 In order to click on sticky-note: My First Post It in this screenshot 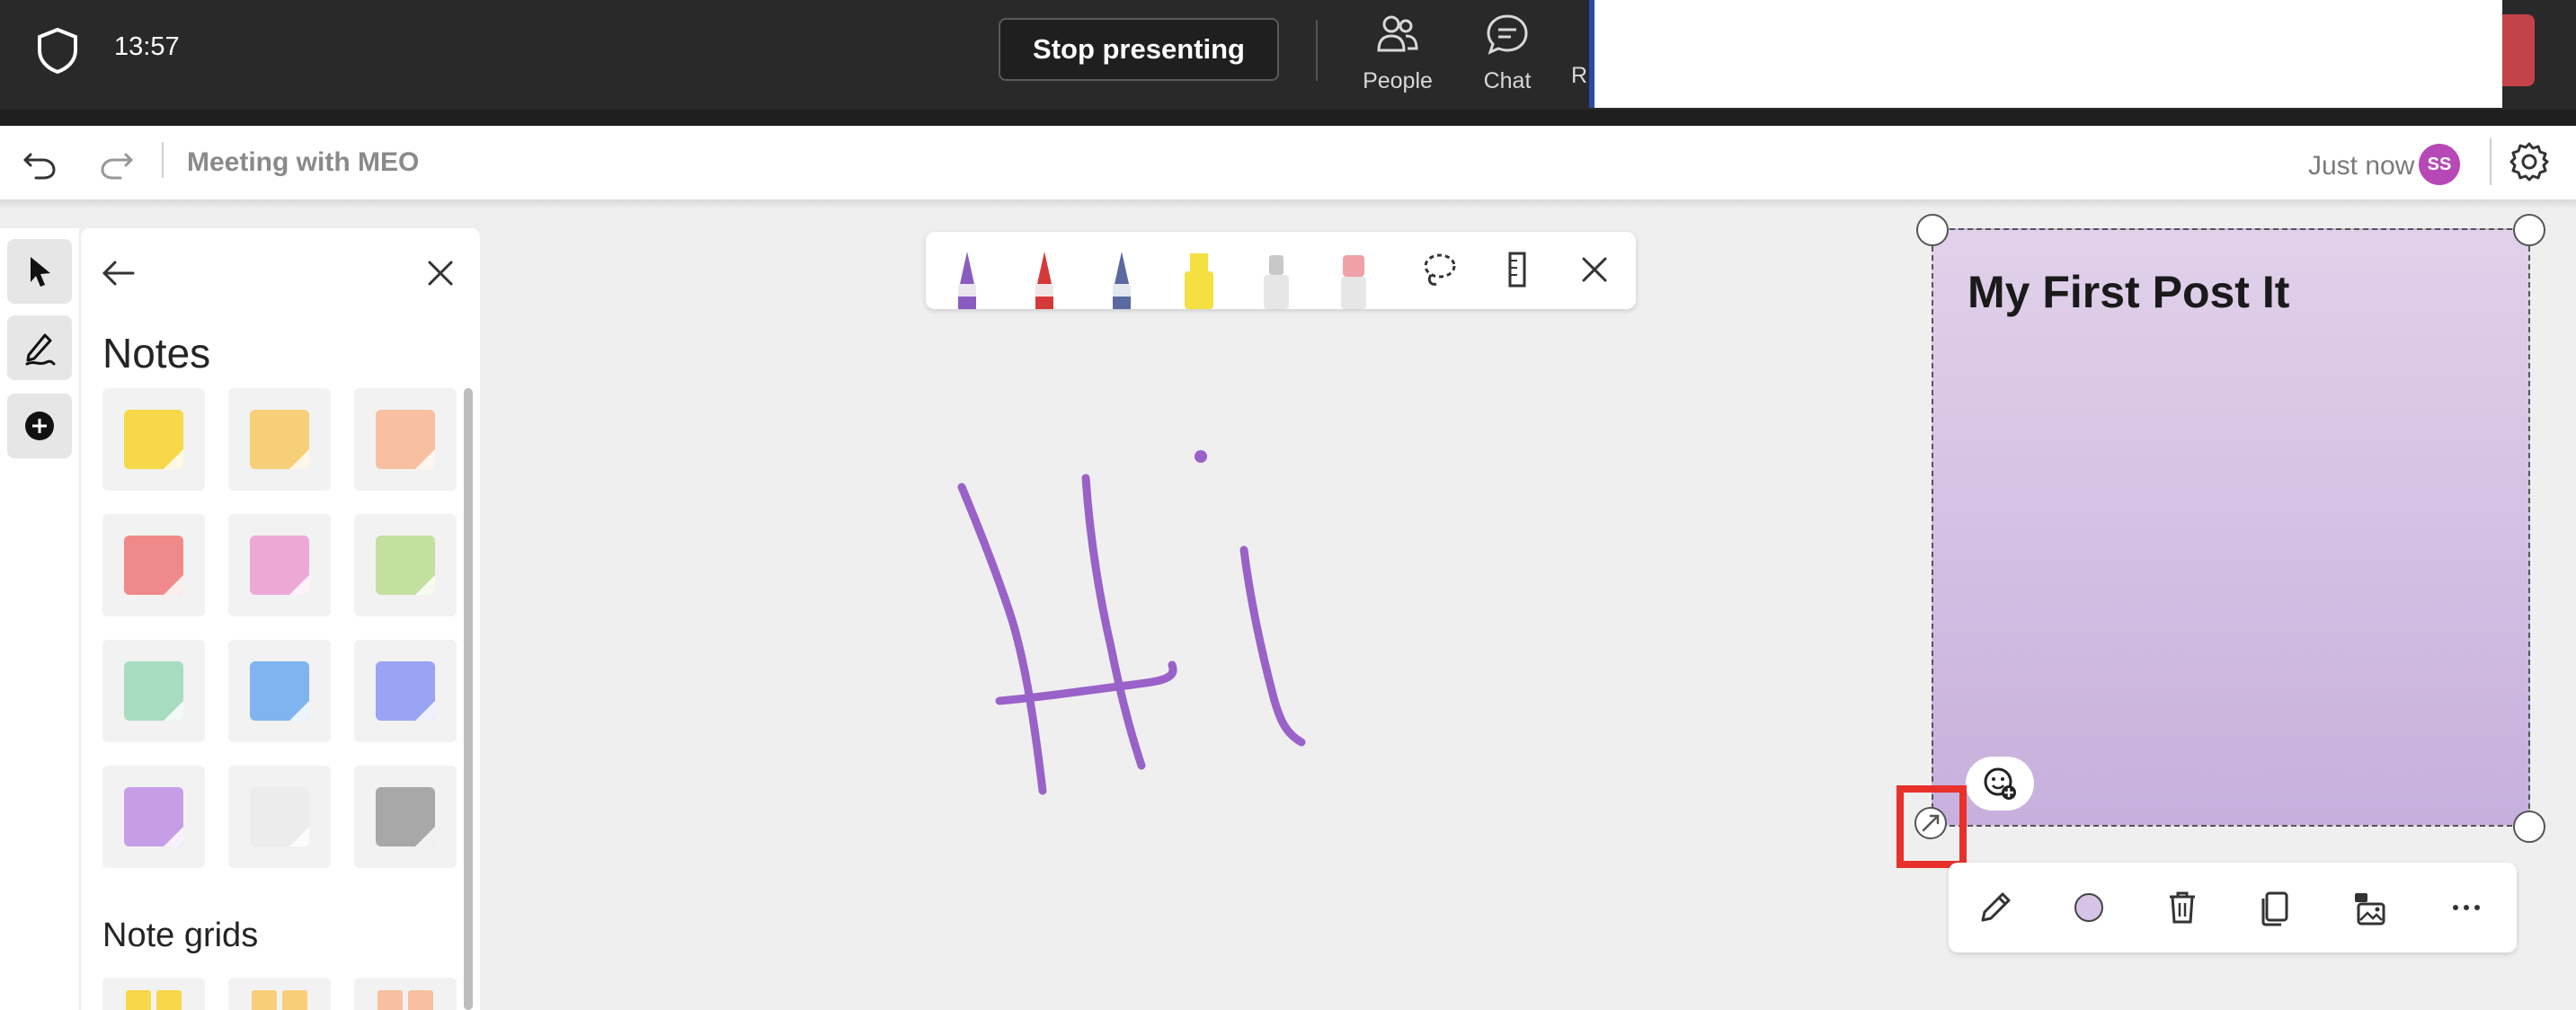, I will do `click(2231, 528)`.